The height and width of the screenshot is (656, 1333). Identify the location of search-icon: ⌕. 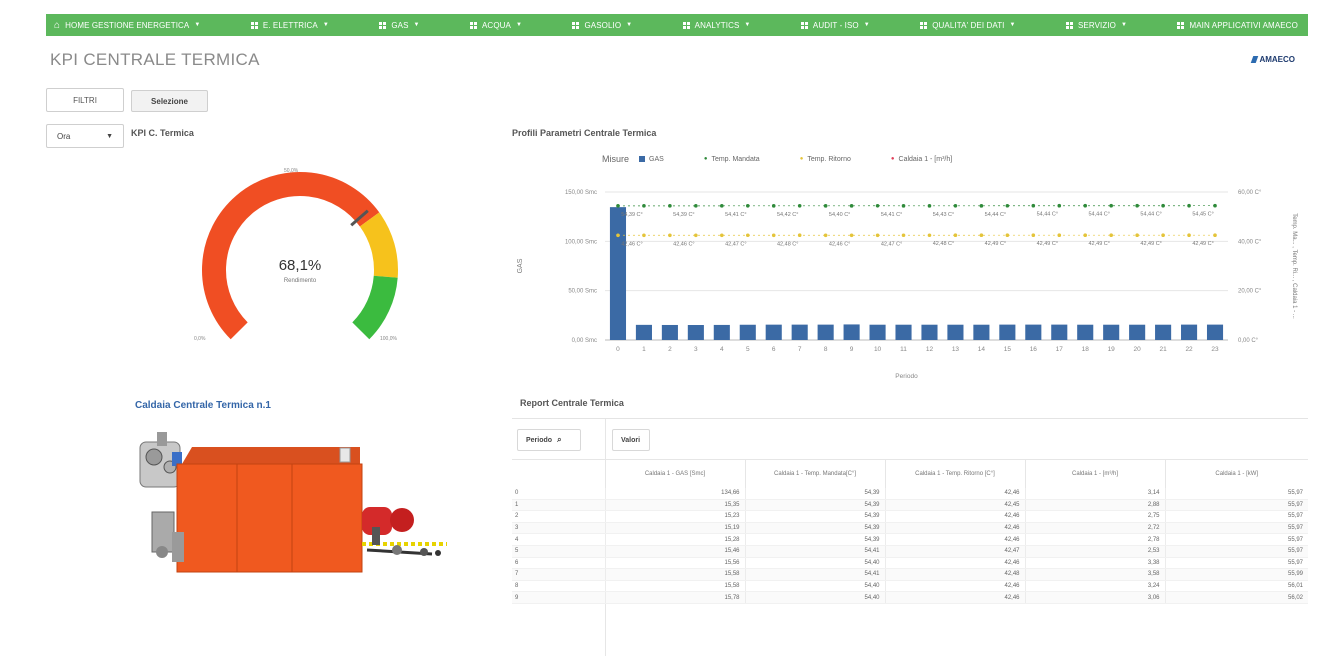
(559, 440).